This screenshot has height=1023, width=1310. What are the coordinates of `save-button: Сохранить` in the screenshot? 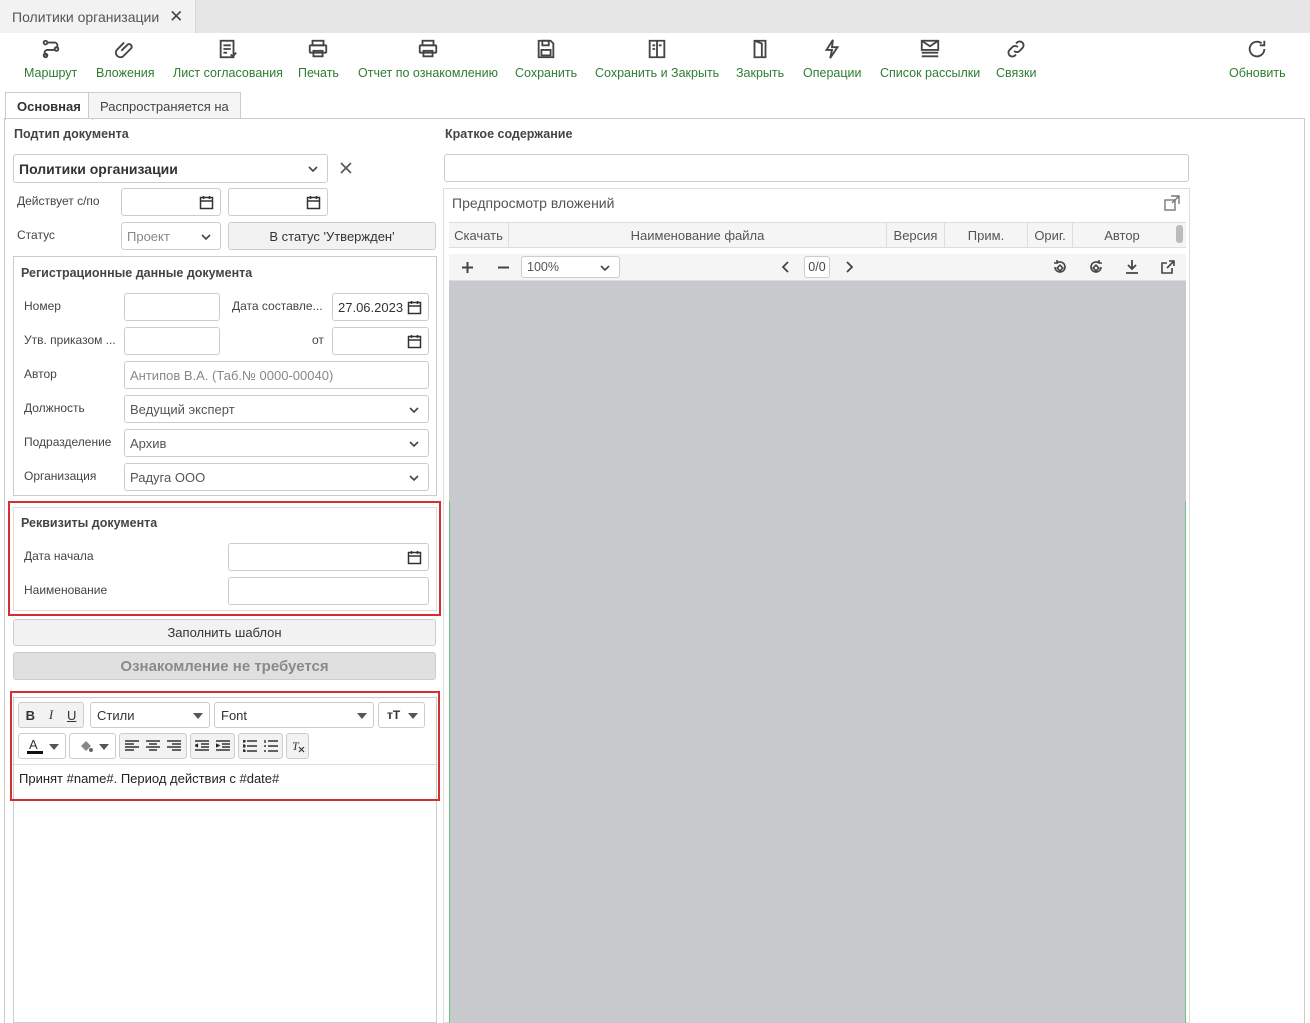 It's located at (546, 59).